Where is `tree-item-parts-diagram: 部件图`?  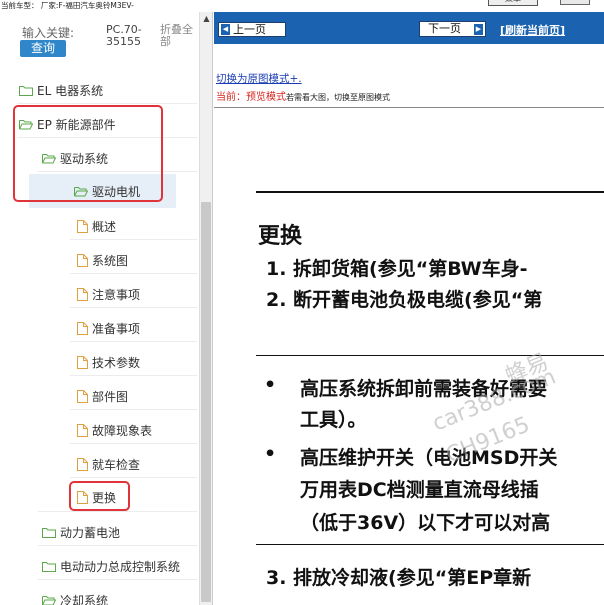 tree-item-parts-diagram: 部件图 is located at coordinates (102, 396).